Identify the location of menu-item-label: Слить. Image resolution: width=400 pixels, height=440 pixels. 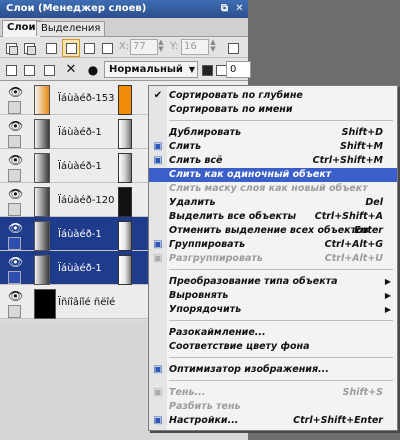
(185, 146).